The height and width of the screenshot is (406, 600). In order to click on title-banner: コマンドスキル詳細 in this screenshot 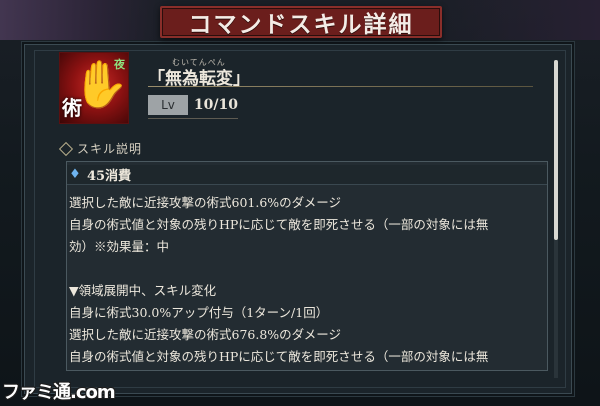, I will do `click(301, 22)`.